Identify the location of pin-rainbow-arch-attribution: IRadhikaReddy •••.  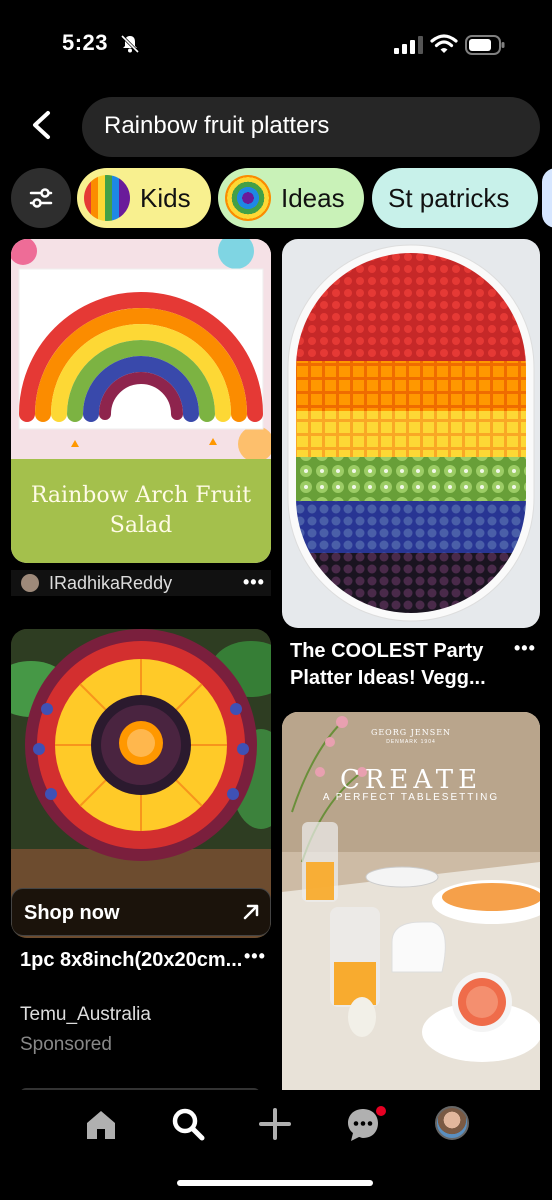
(141, 583).